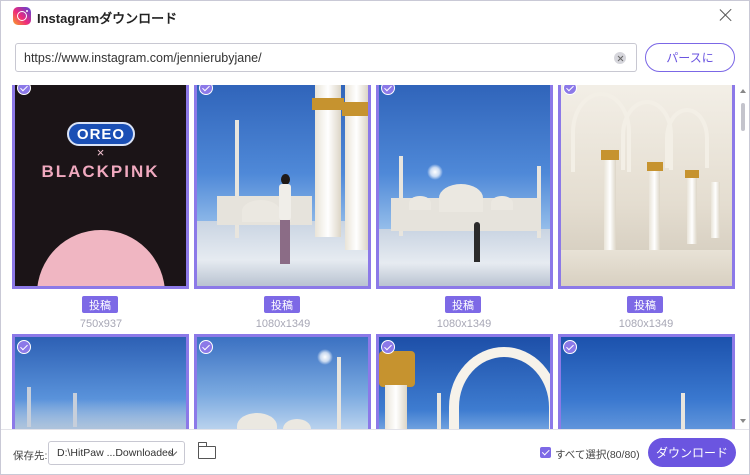 This screenshot has height=475, width=750. What do you see at coordinates (743, 257) in the screenshot?
I see `scrollbar` at bounding box center [743, 257].